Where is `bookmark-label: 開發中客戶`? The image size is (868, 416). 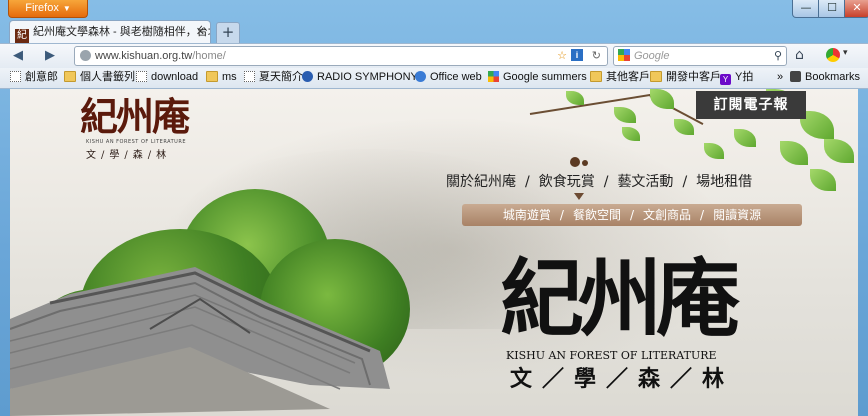
bookmark-label: 開發中客戶 is located at coordinates (693, 77).